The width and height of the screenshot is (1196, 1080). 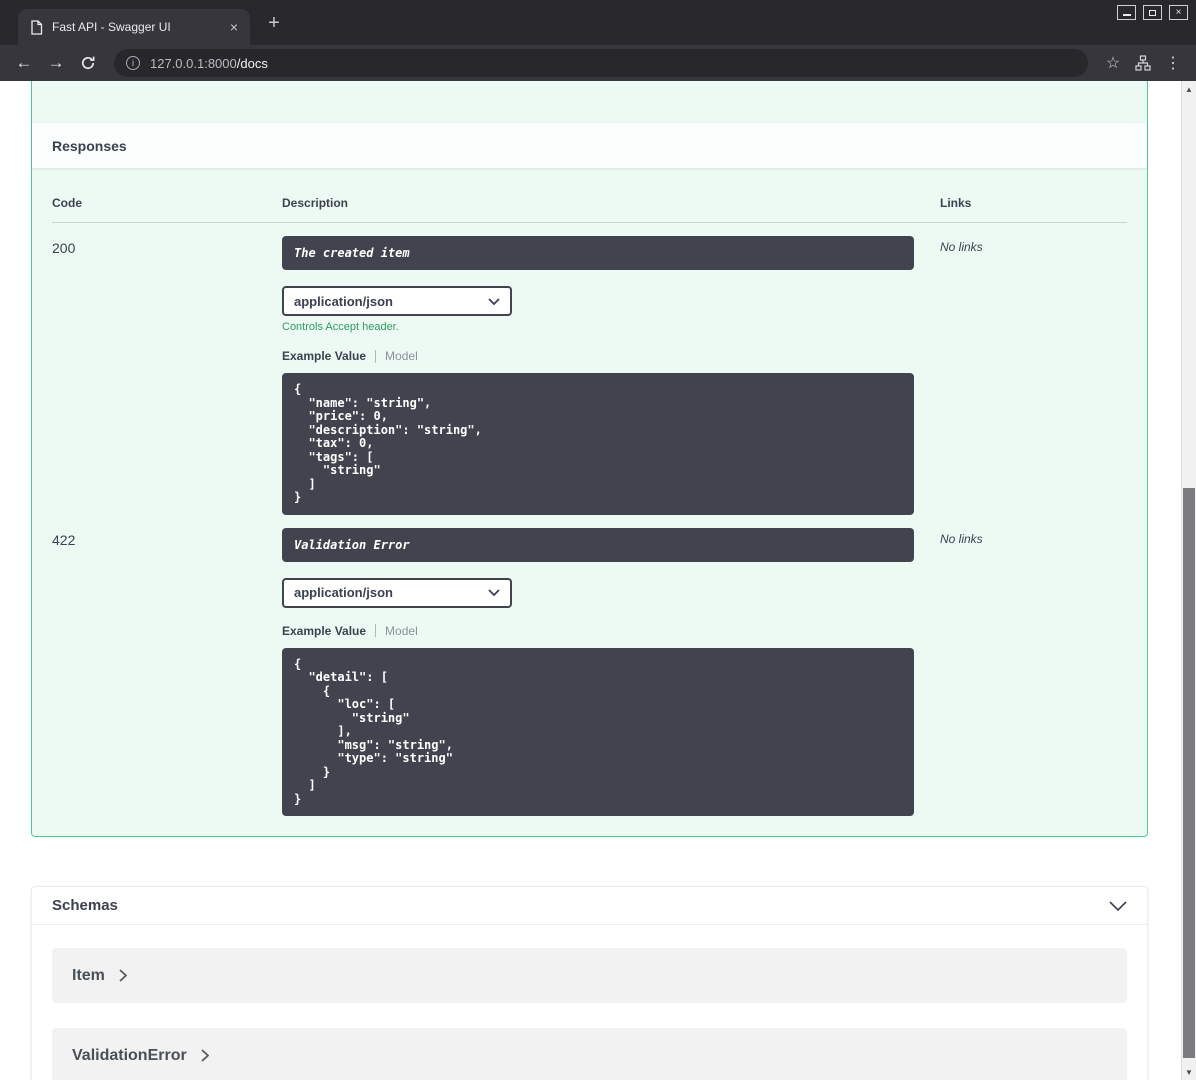 What do you see at coordinates (36, 27) in the screenshot?
I see `tab-favicon-document-icon` at bounding box center [36, 27].